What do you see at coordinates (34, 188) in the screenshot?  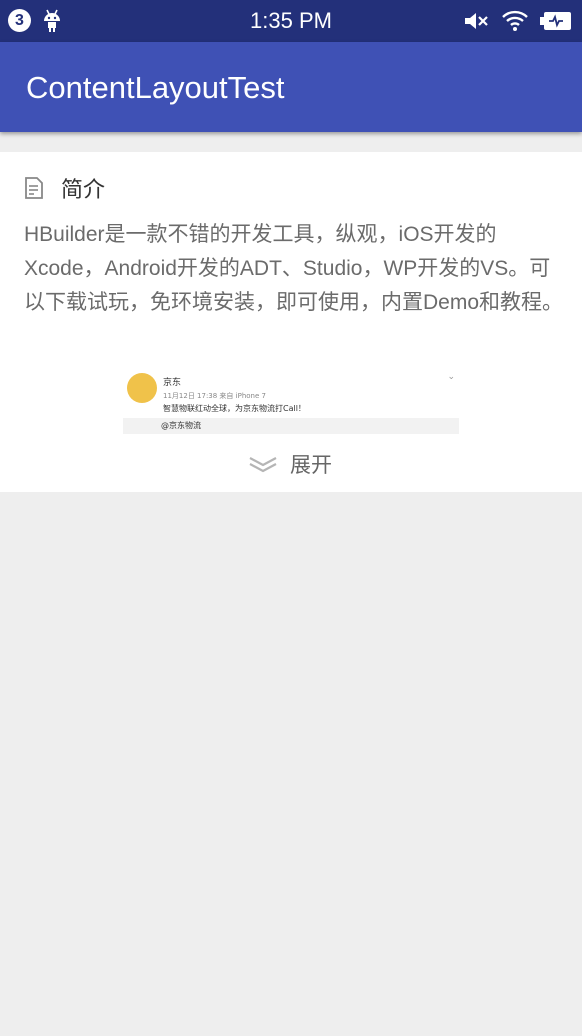 I see `document-icon` at bounding box center [34, 188].